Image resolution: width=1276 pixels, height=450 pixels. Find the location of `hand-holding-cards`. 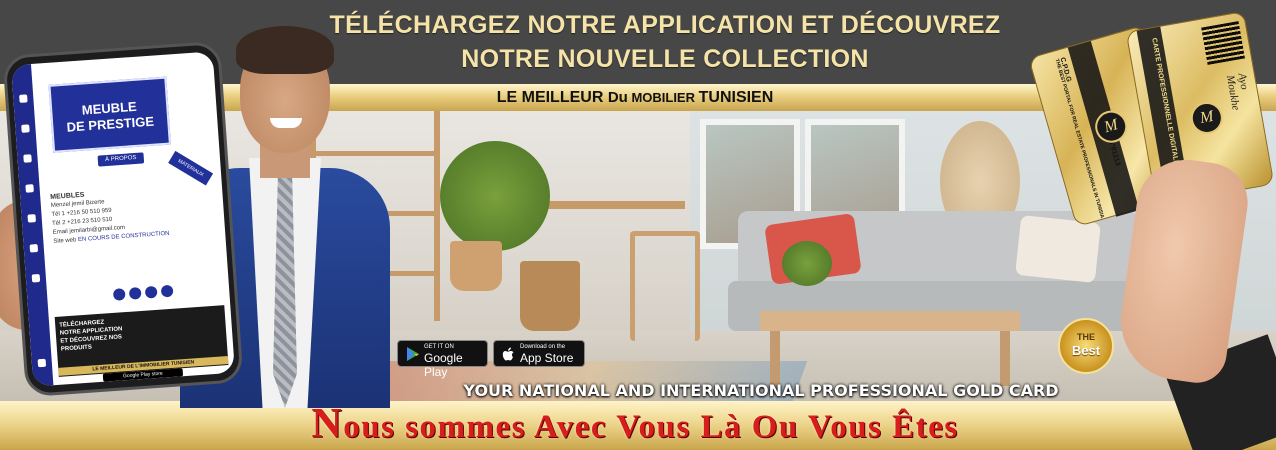

hand-holding-cards is located at coordinates (1194, 295).